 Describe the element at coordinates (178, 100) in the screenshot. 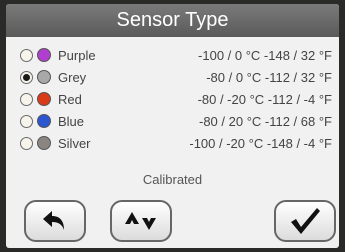

I see `sensor-option-red: Red -80 / -20 °C -112 / -4 °F` at that location.